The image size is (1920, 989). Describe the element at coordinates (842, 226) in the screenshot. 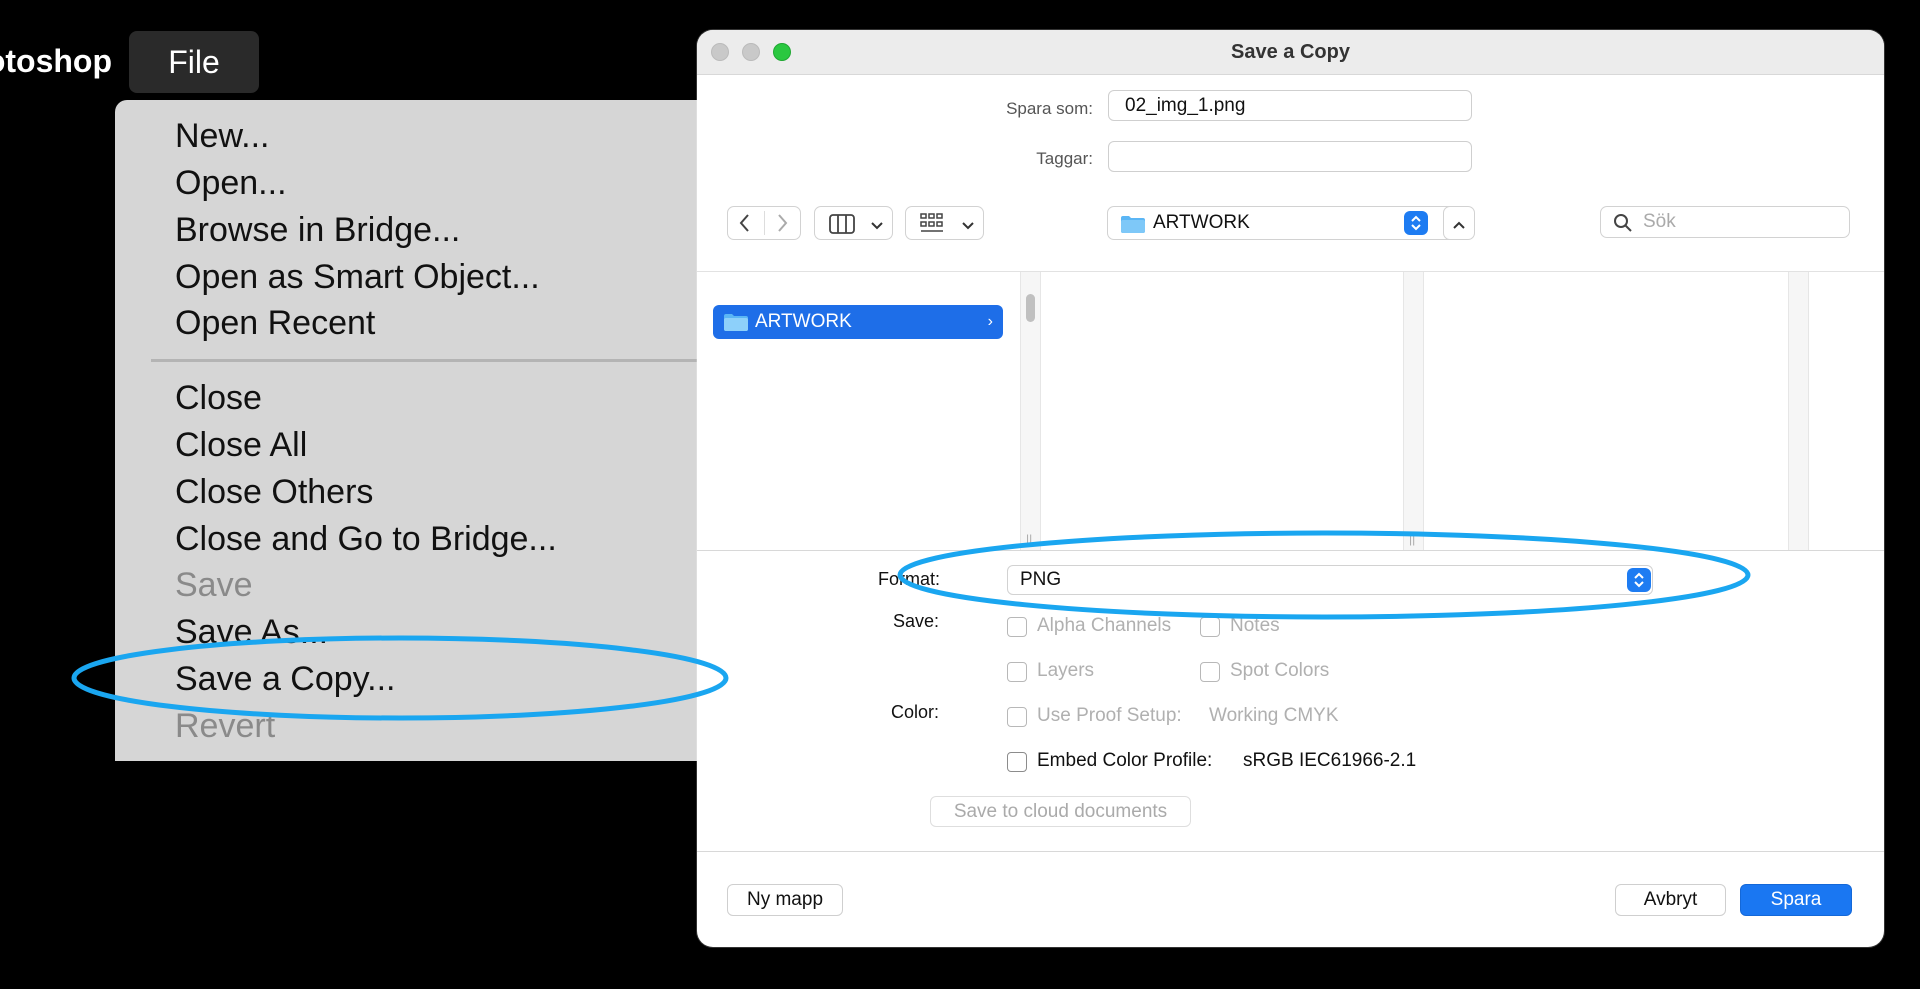

I see `columns-view-icon` at that location.